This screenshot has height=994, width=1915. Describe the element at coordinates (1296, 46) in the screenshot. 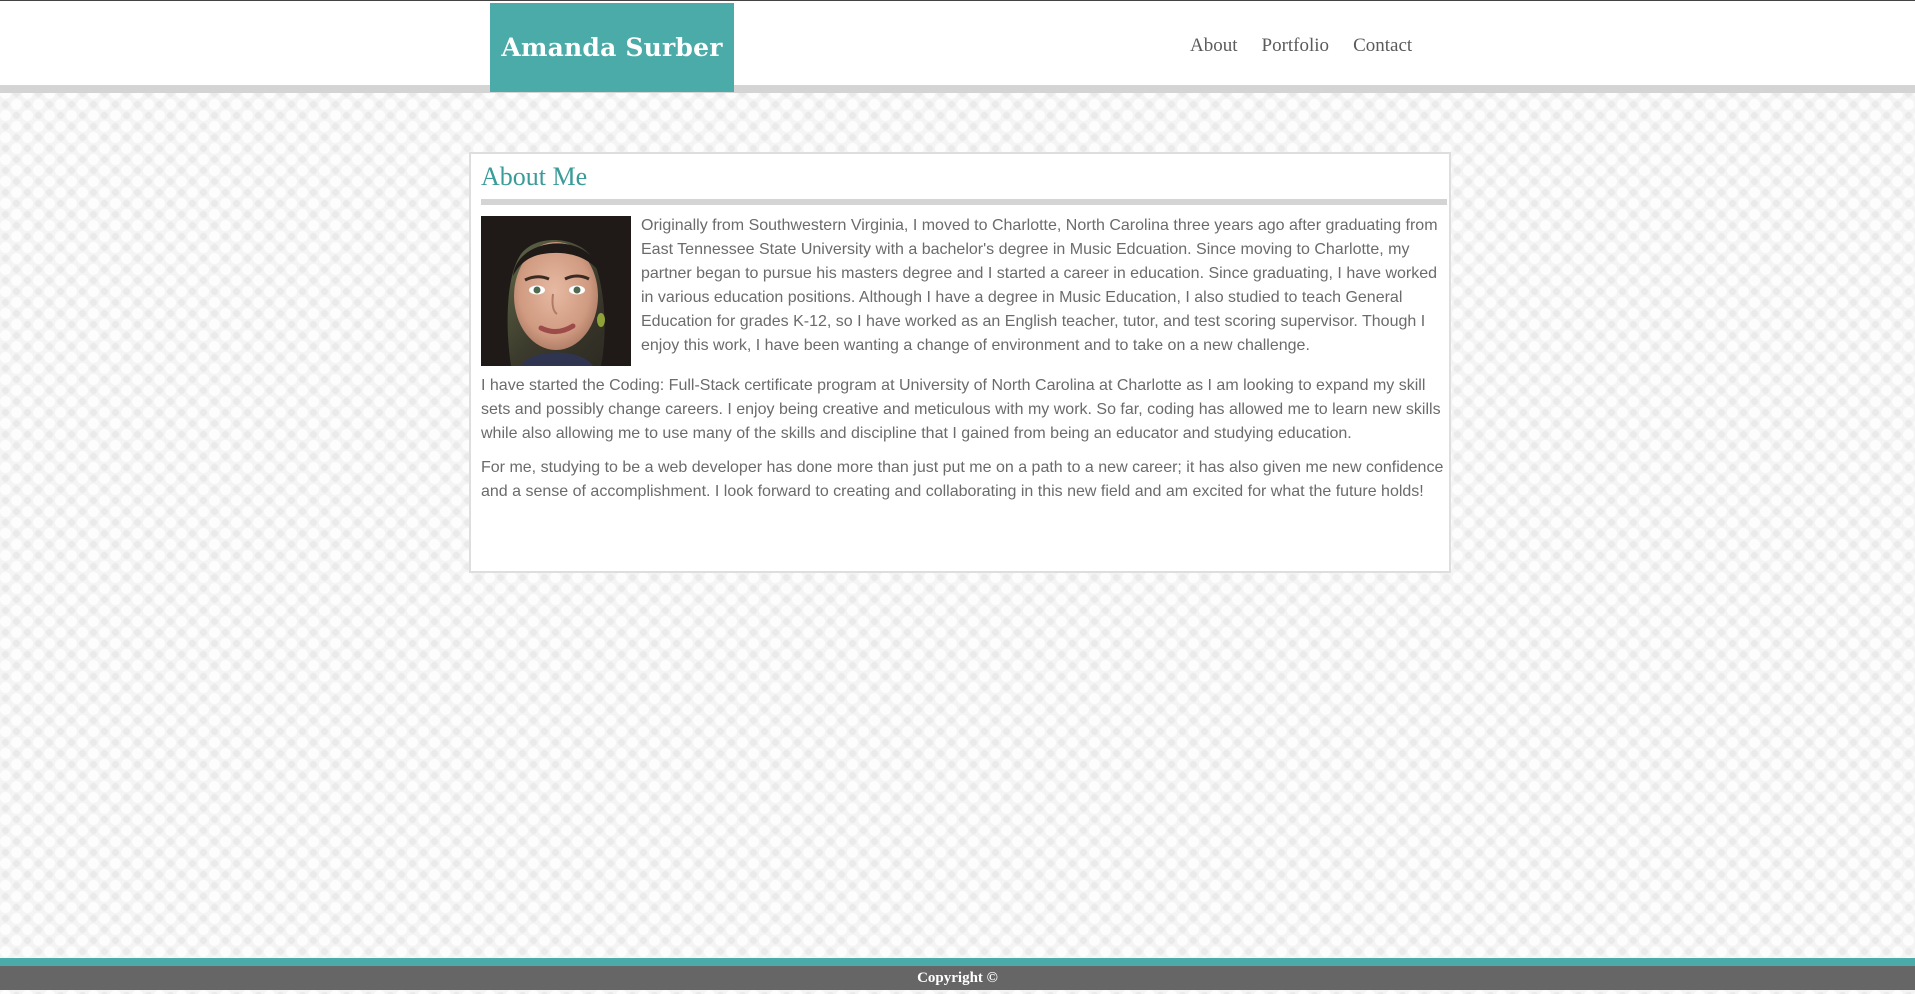

I see `nav-link-portfolio: Portfolio` at that location.